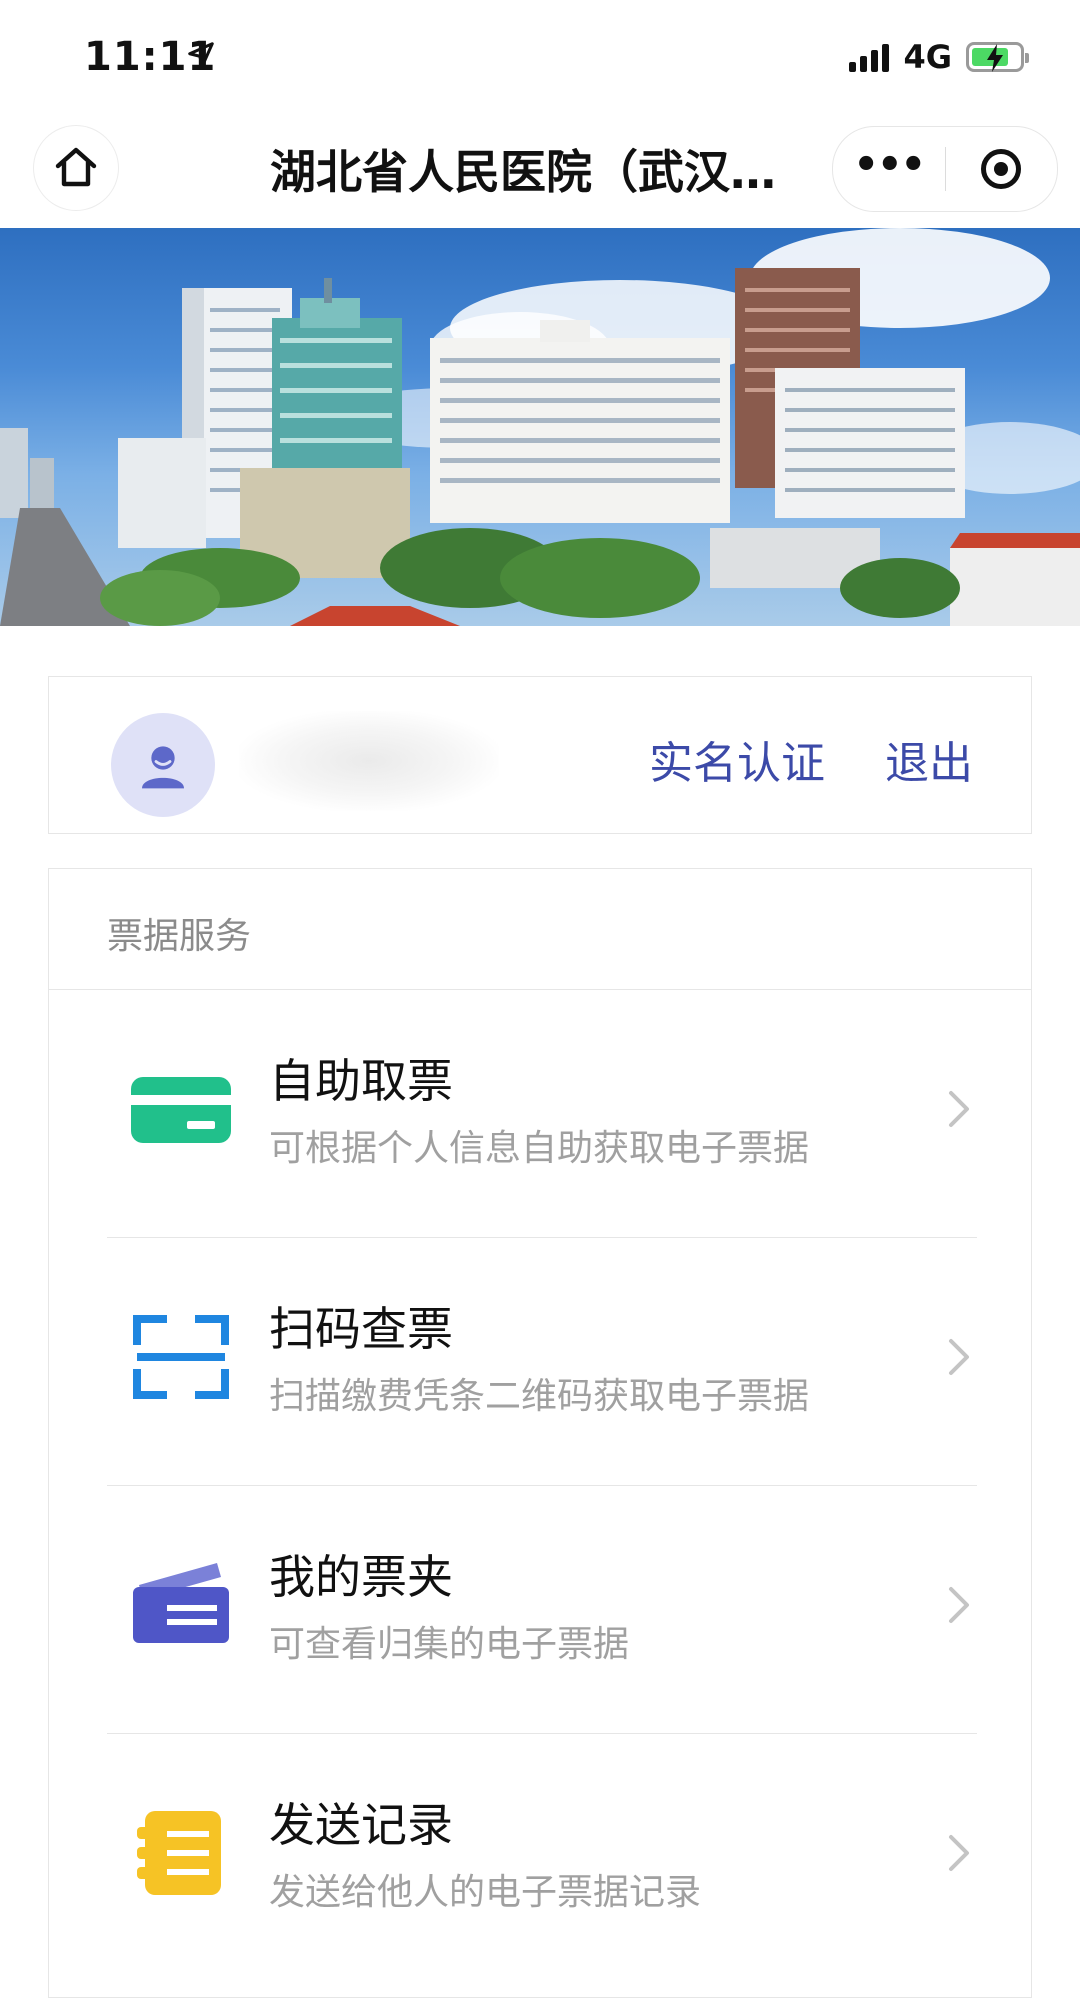  I want to click on location-arrow-icon, so click(201, 55).